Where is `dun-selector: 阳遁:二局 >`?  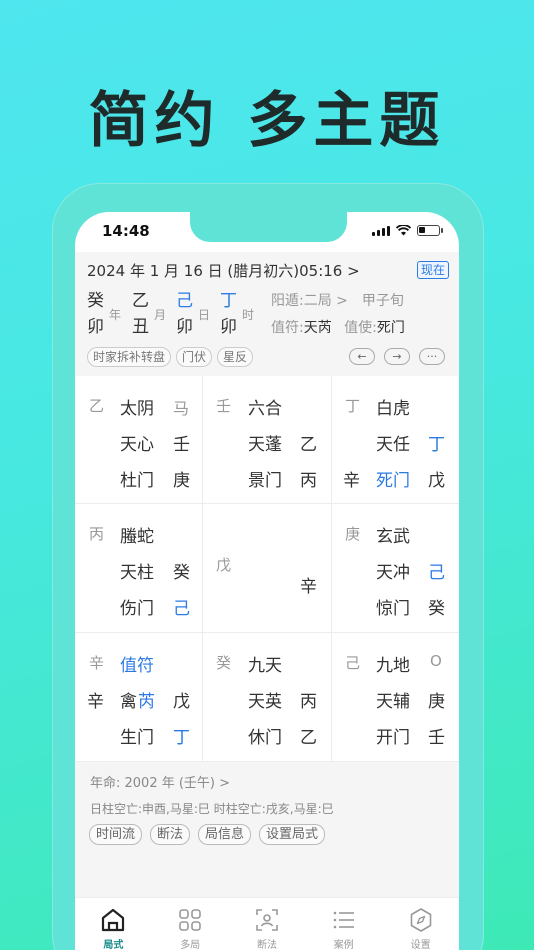 dun-selector: 阳遁:二局 > is located at coordinates (309, 301).